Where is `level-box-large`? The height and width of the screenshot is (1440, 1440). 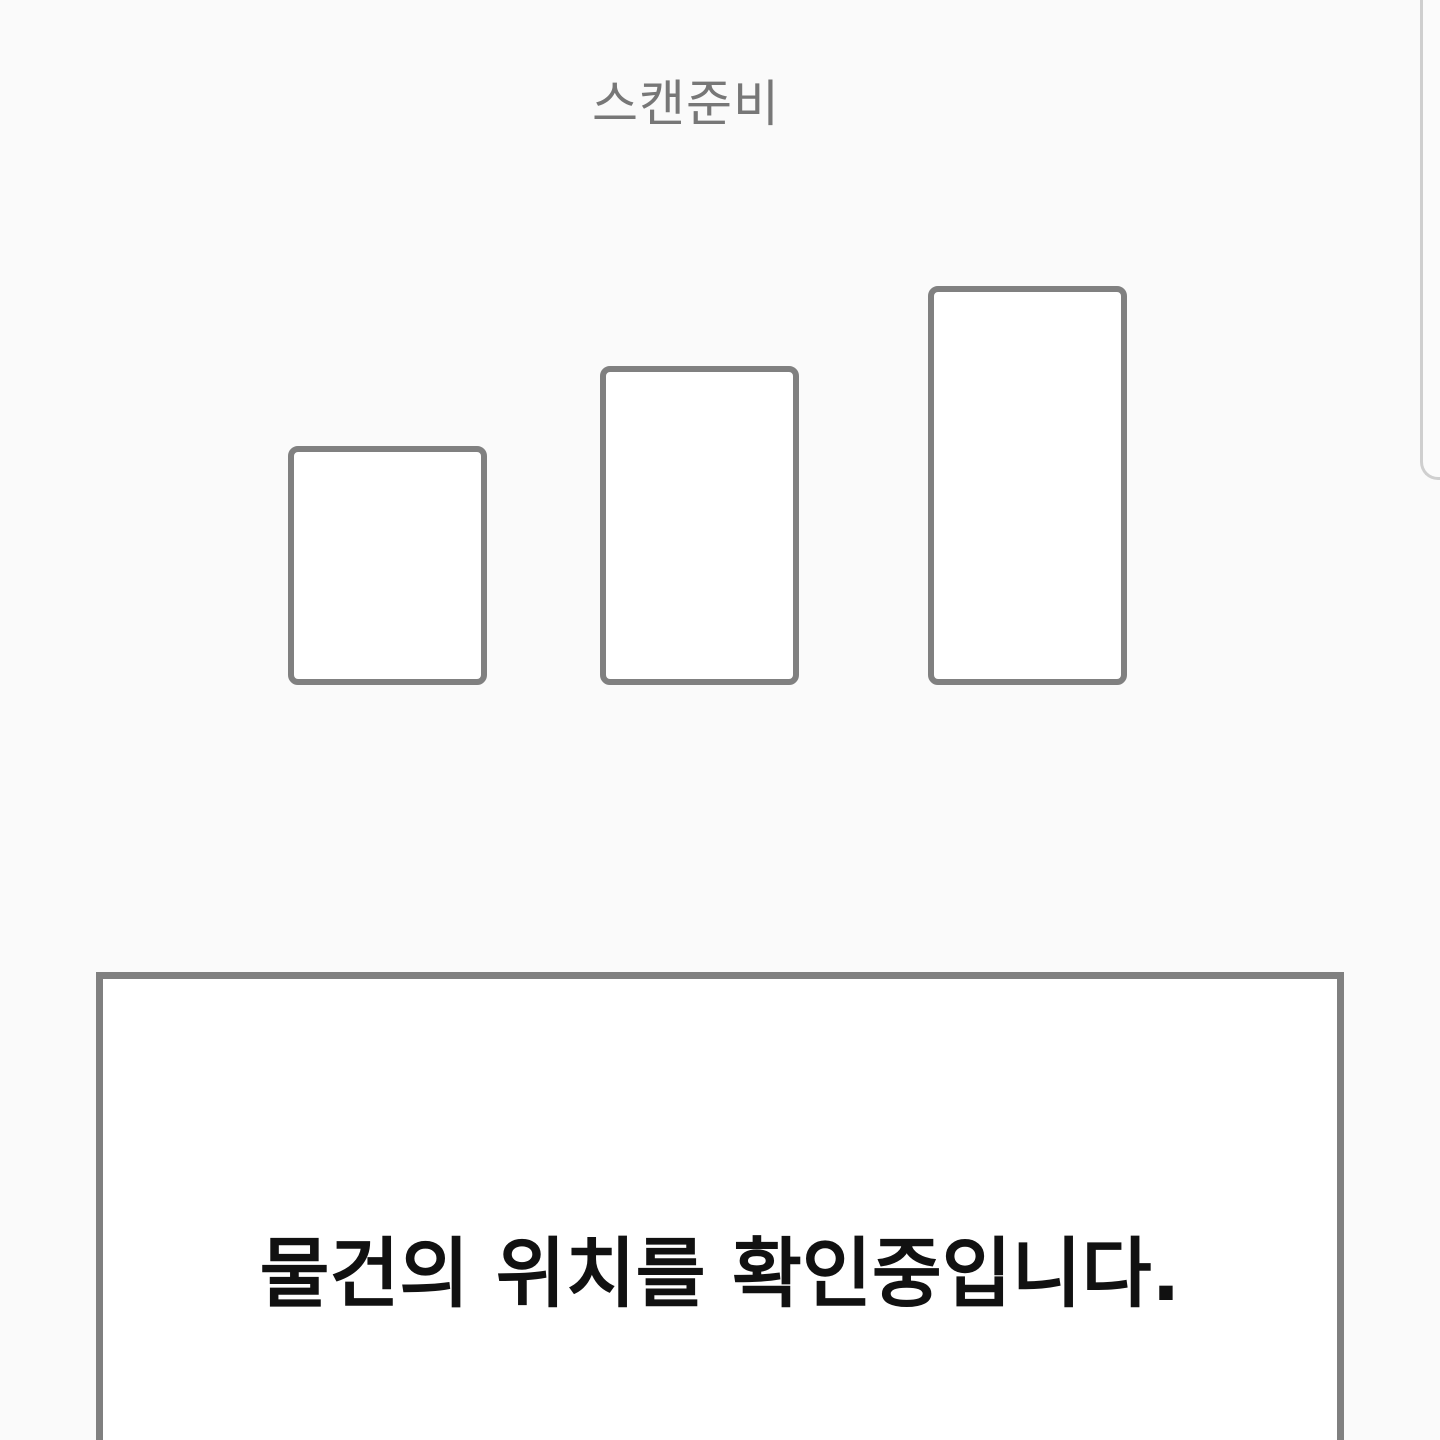
level-box-large is located at coordinates (1027, 485).